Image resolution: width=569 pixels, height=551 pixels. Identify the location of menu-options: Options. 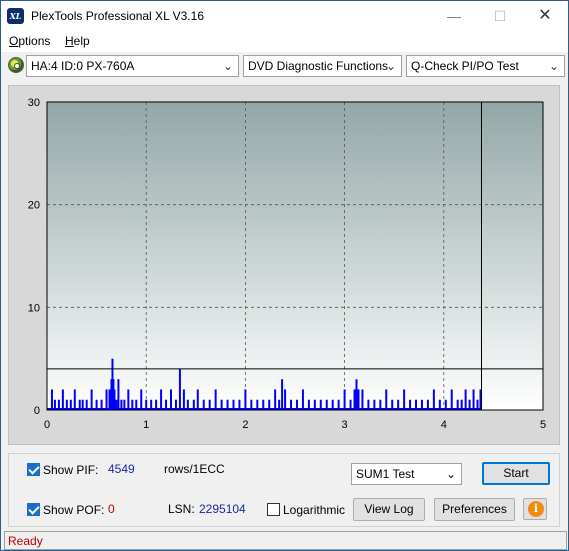
(29, 41).